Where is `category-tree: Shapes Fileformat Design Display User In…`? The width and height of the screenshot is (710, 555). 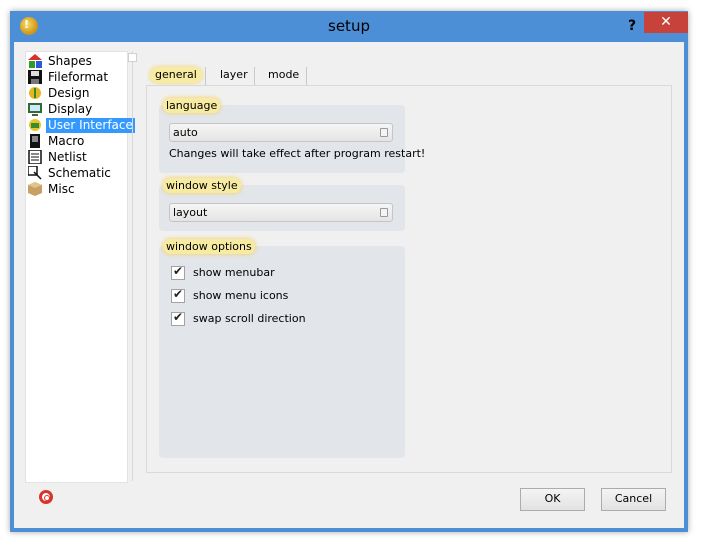
category-tree: Shapes Fileformat Design Display User In… is located at coordinates (80, 267).